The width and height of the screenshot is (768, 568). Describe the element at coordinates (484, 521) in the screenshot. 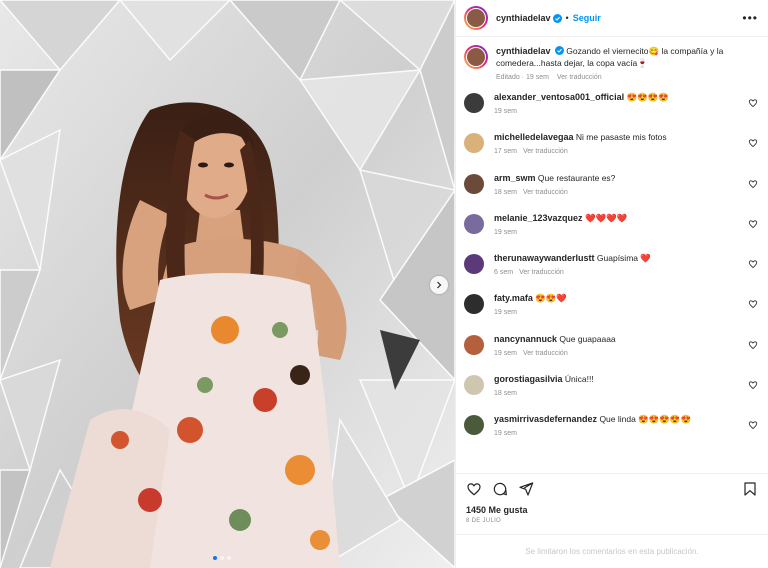

I see `post-date: 8 DE JULIO` at that location.